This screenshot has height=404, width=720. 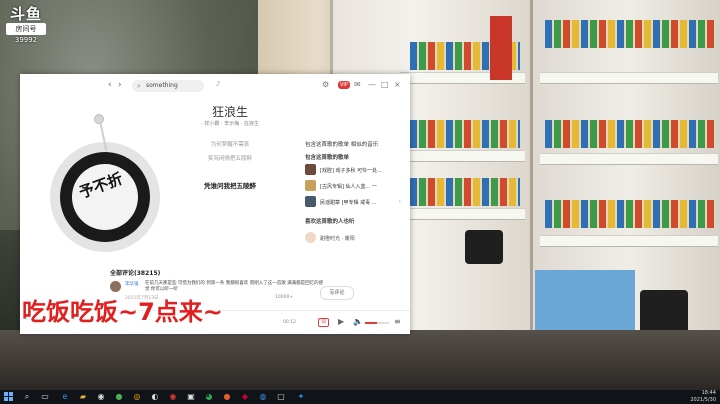 What do you see at coordinates (344, 85) in the screenshot?
I see `vip-badge: VIP` at bounding box center [344, 85].